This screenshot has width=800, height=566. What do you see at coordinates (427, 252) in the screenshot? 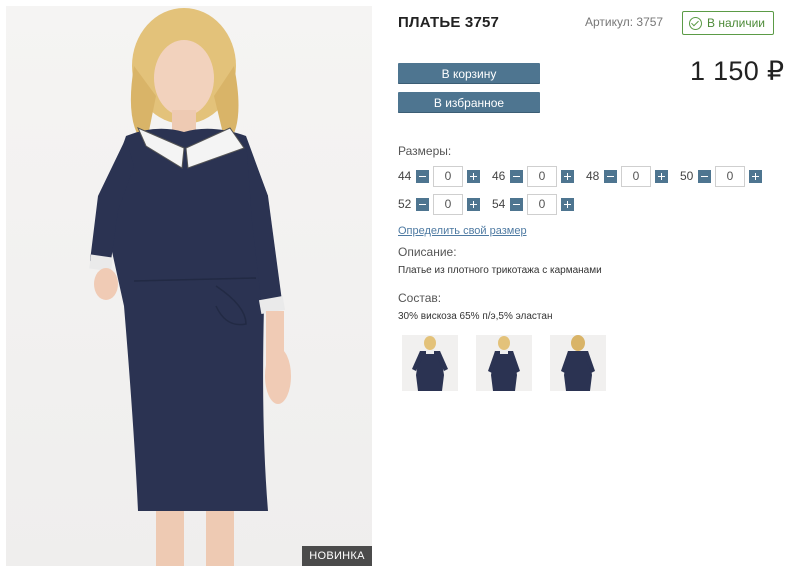
I see `description-label: Описание:` at bounding box center [427, 252].